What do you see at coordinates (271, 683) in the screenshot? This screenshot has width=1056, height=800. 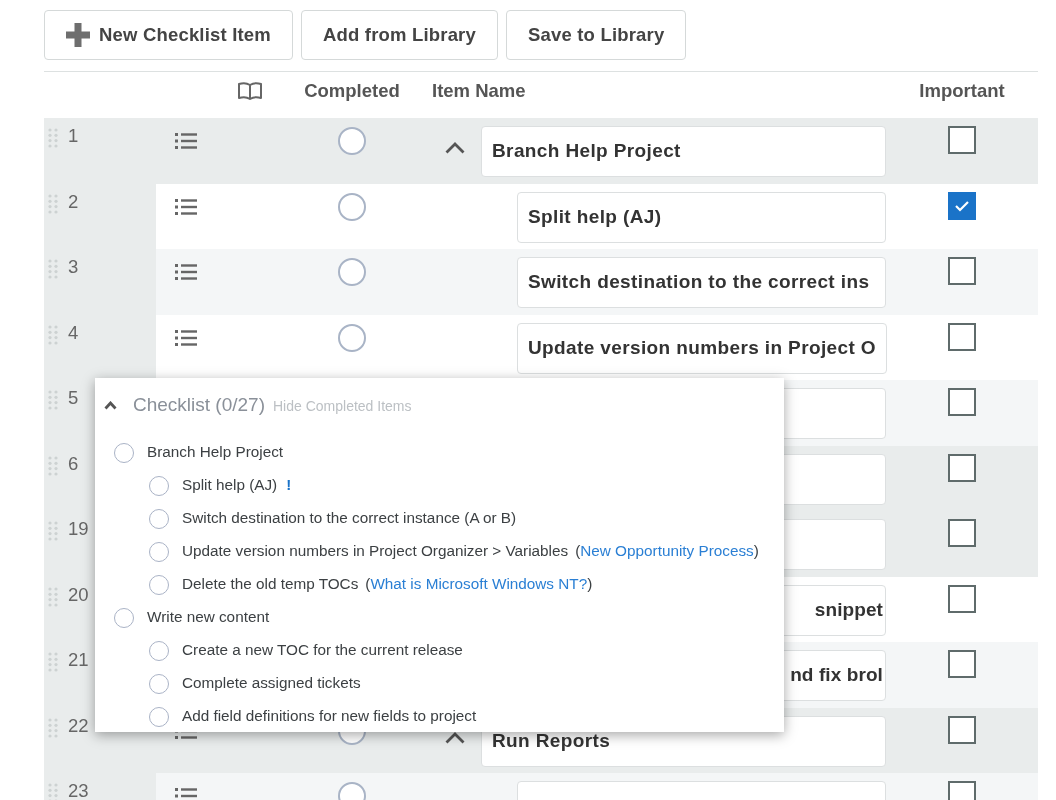 I see `checklist-item-label: Complete assigned tickets` at bounding box center [271, 683].